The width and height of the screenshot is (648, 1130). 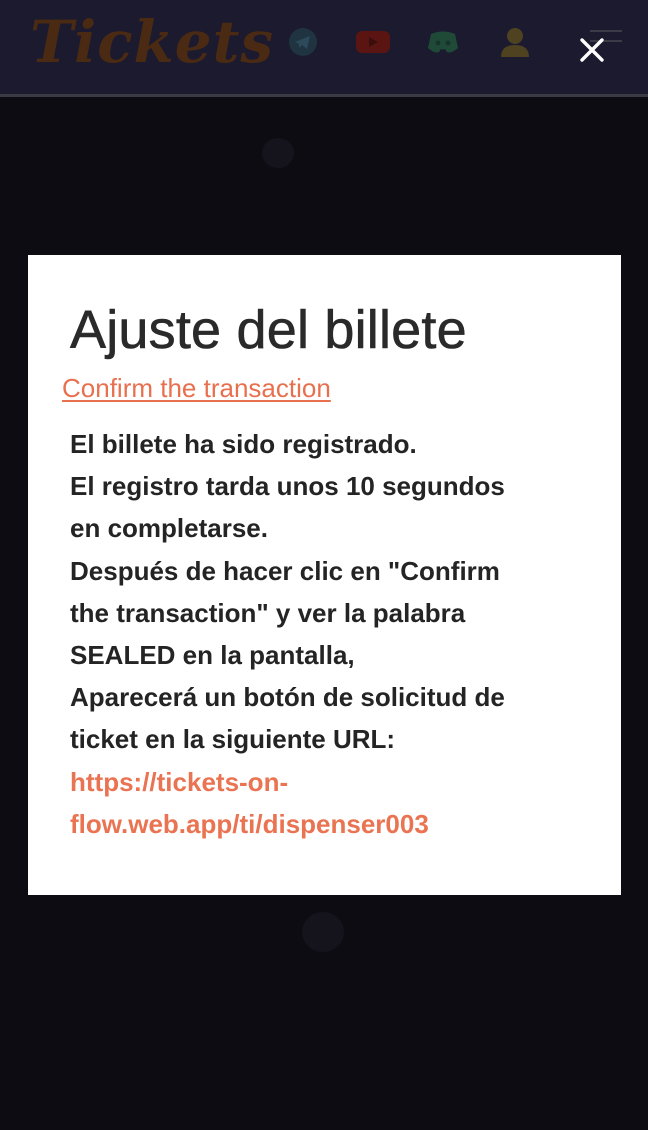 What do you see at coordinates (303, 42) in the screenshot?
I see `telegram-icon` at bounding box center [303, 42].